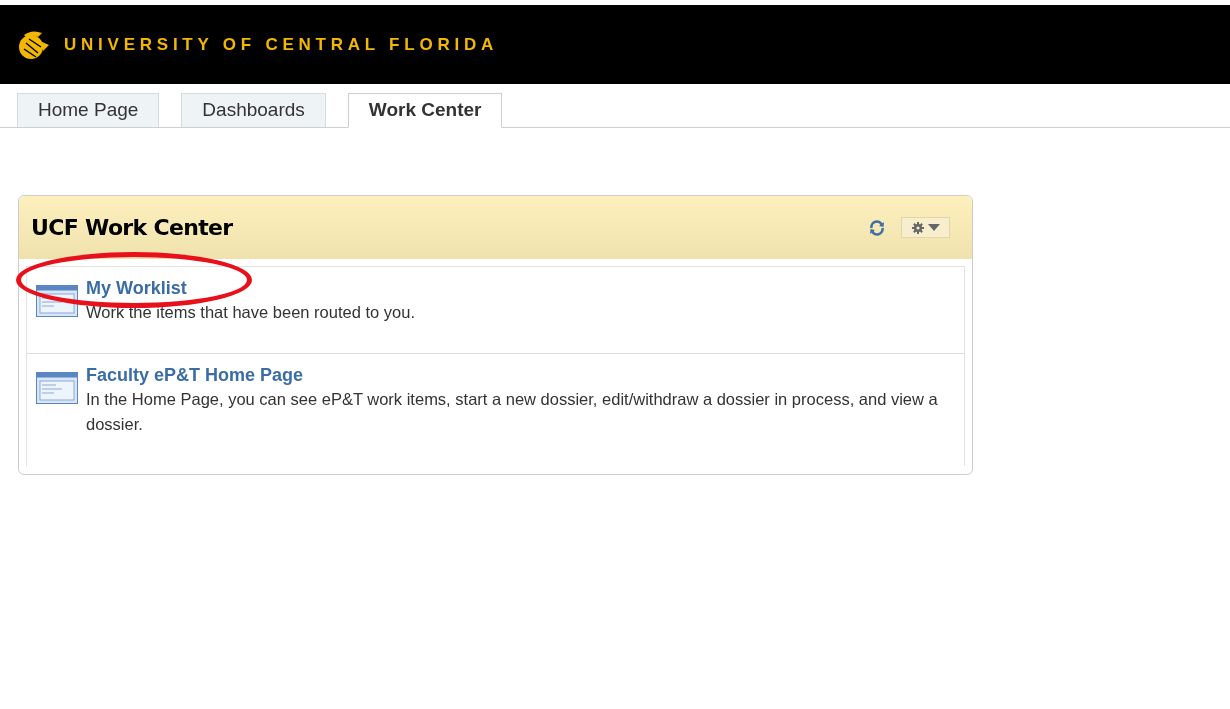 Image resolution: width=1230 pixels, height=709 pixels. I want to click on item-description: In the Home Page, you can see eP&T work items, start a new dossier, edit/withdraw a dossier in process, and view a dossier., so click(512, 412).